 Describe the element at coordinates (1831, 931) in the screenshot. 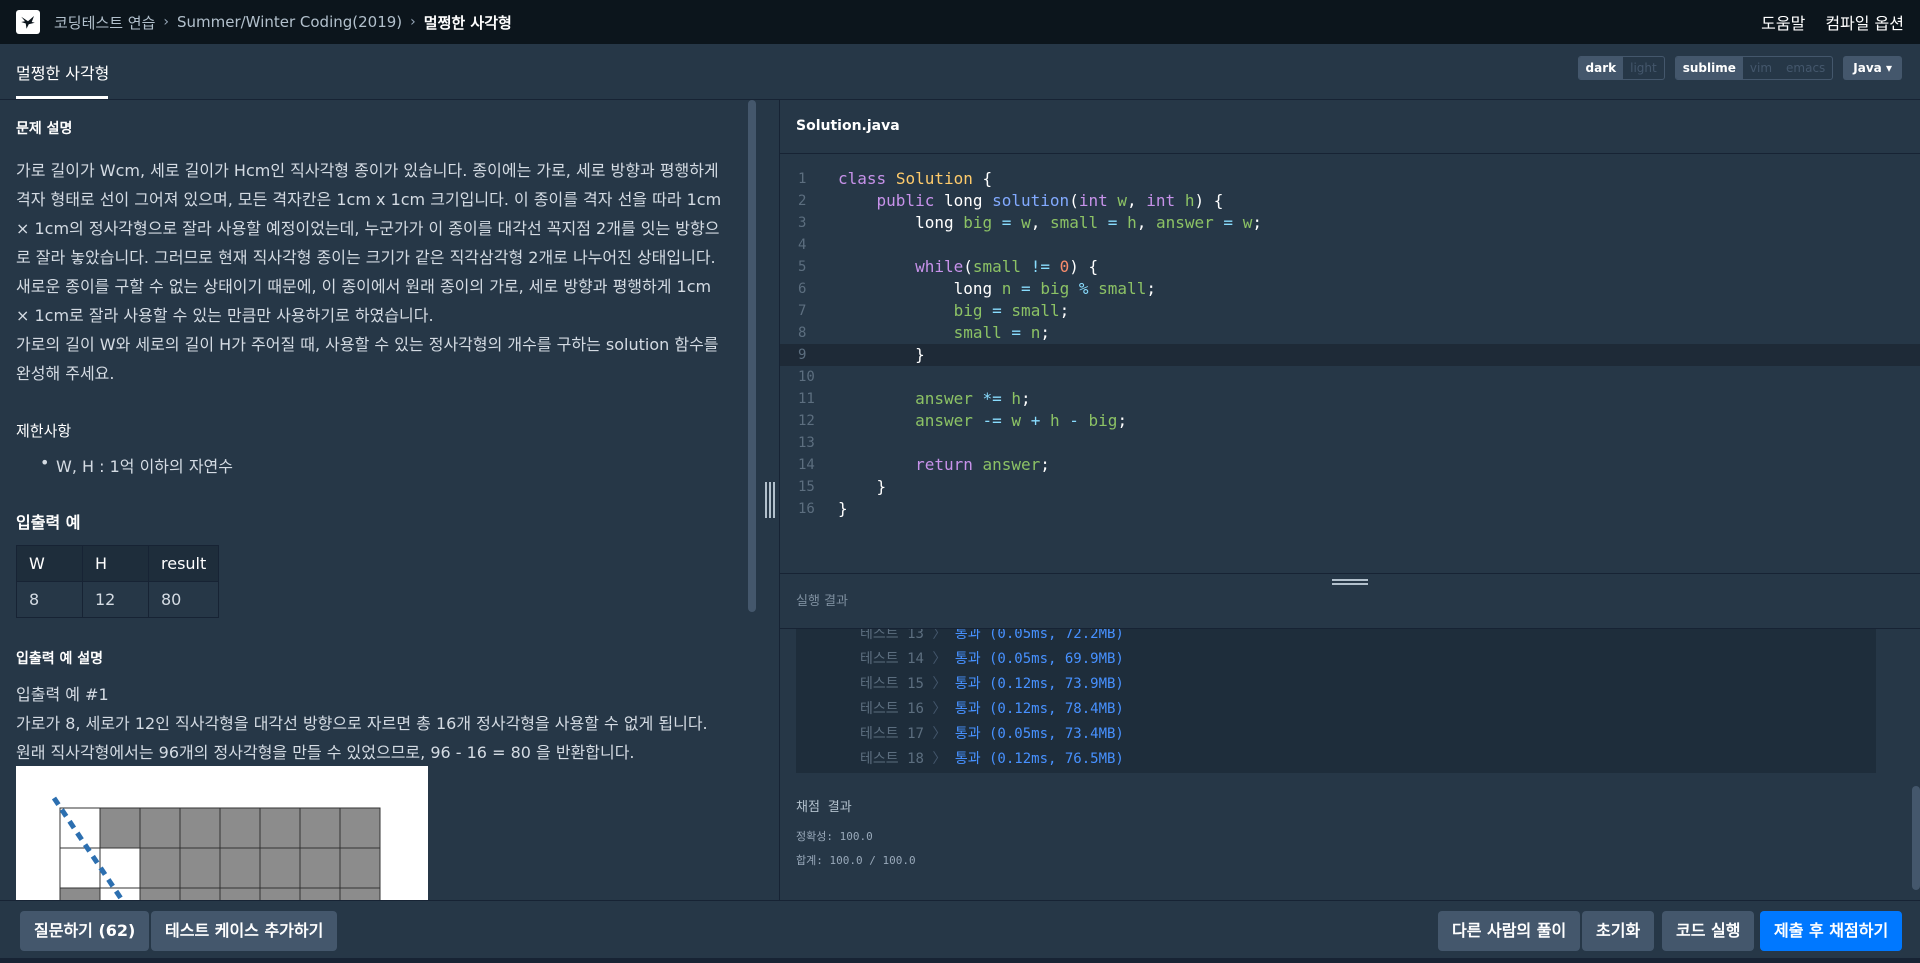

I see `submit-button: 제출 후 채점하기` at that location.